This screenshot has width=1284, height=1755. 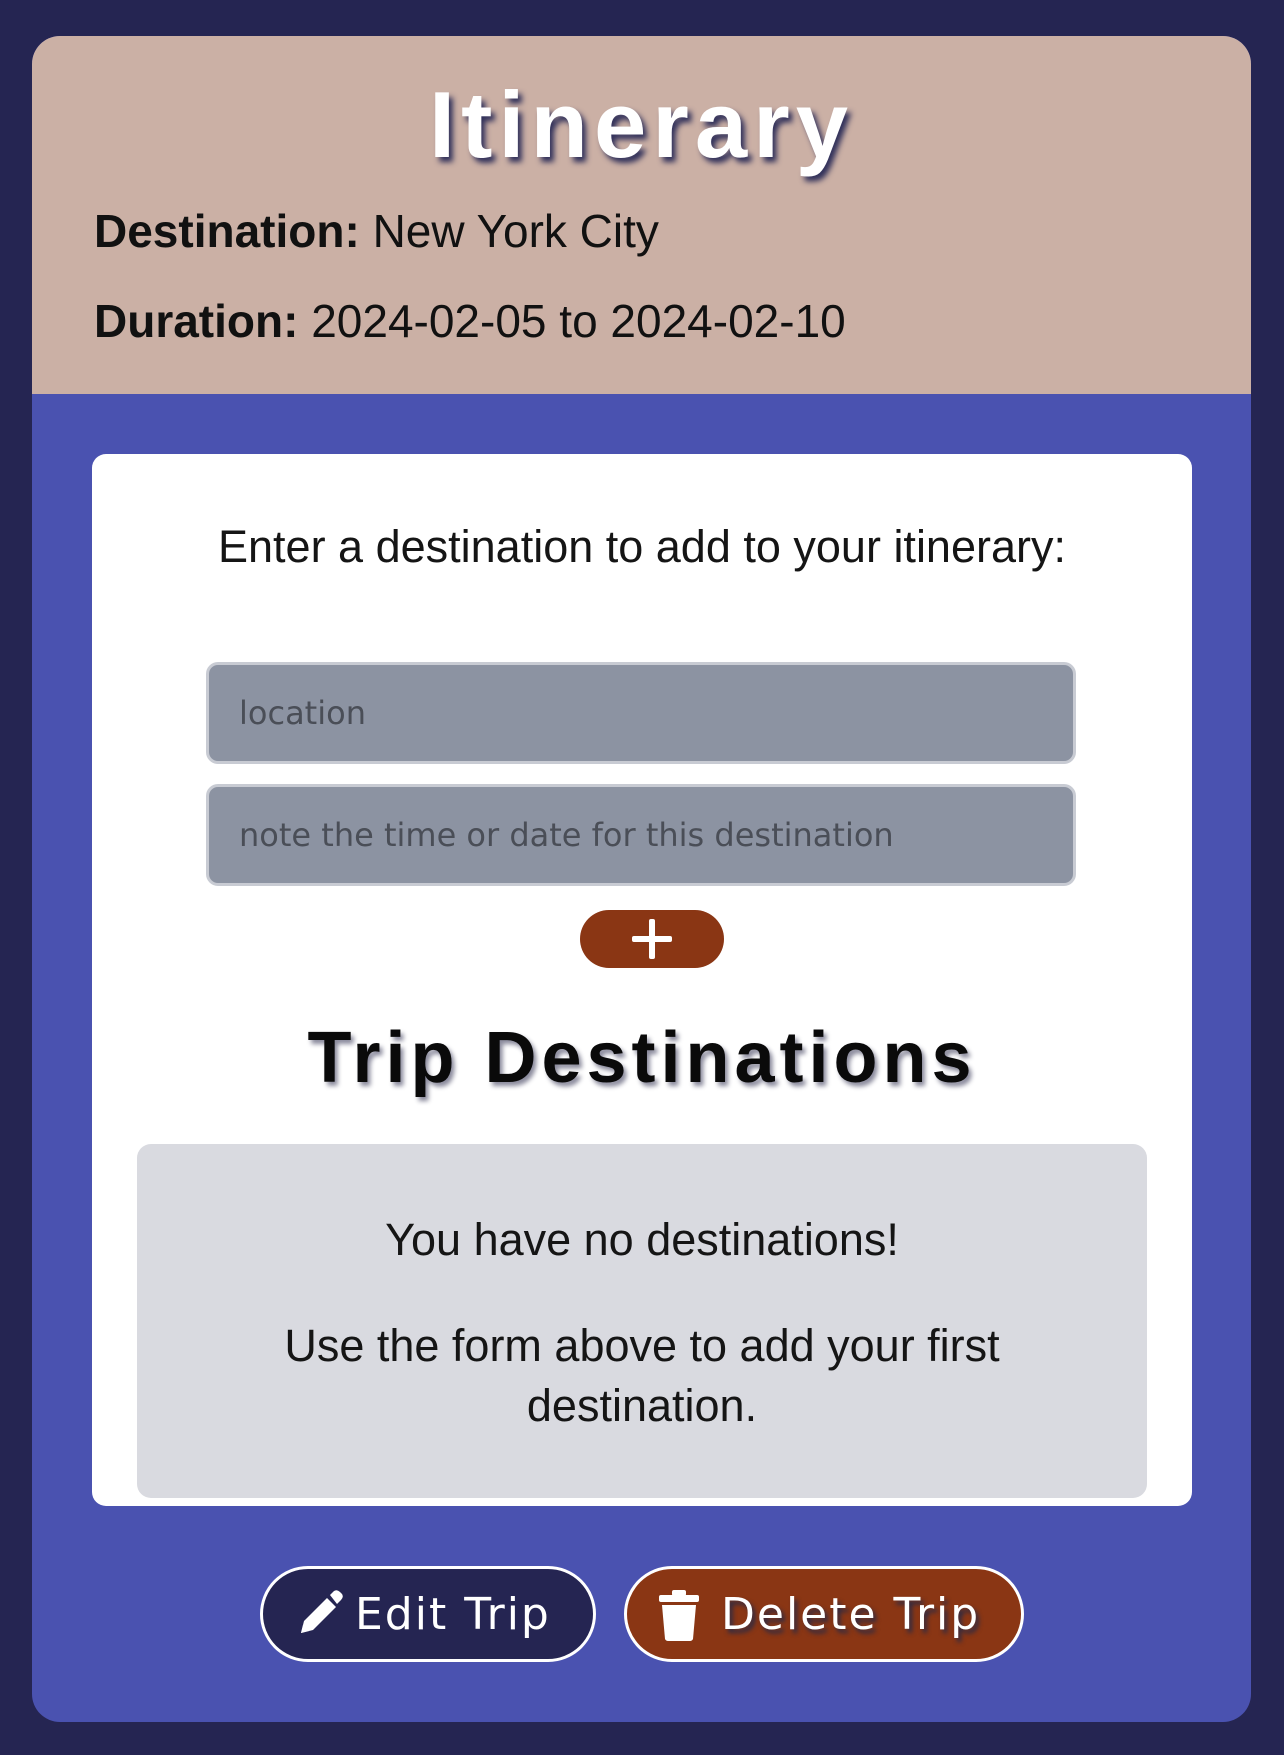 I want to click on edit-trip-label: Edit Trip, so click(x=453, y=1614).